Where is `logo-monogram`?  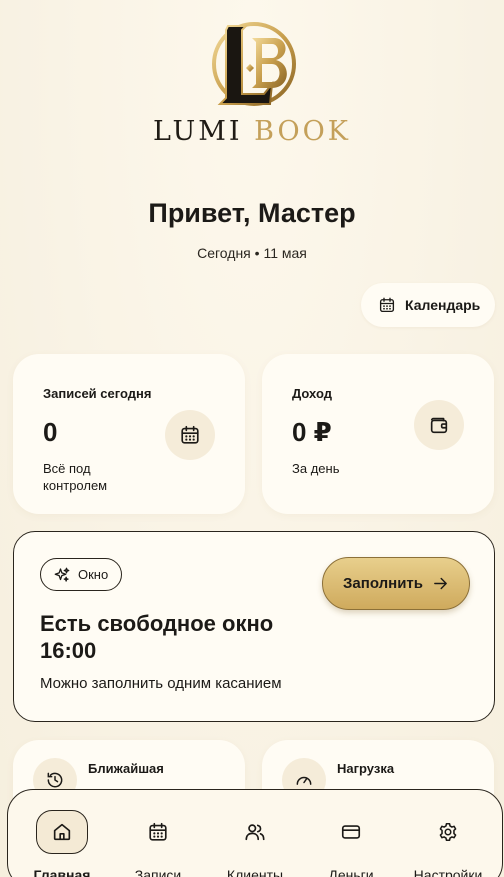
logo-monogram is located at coordinates (252, 64).